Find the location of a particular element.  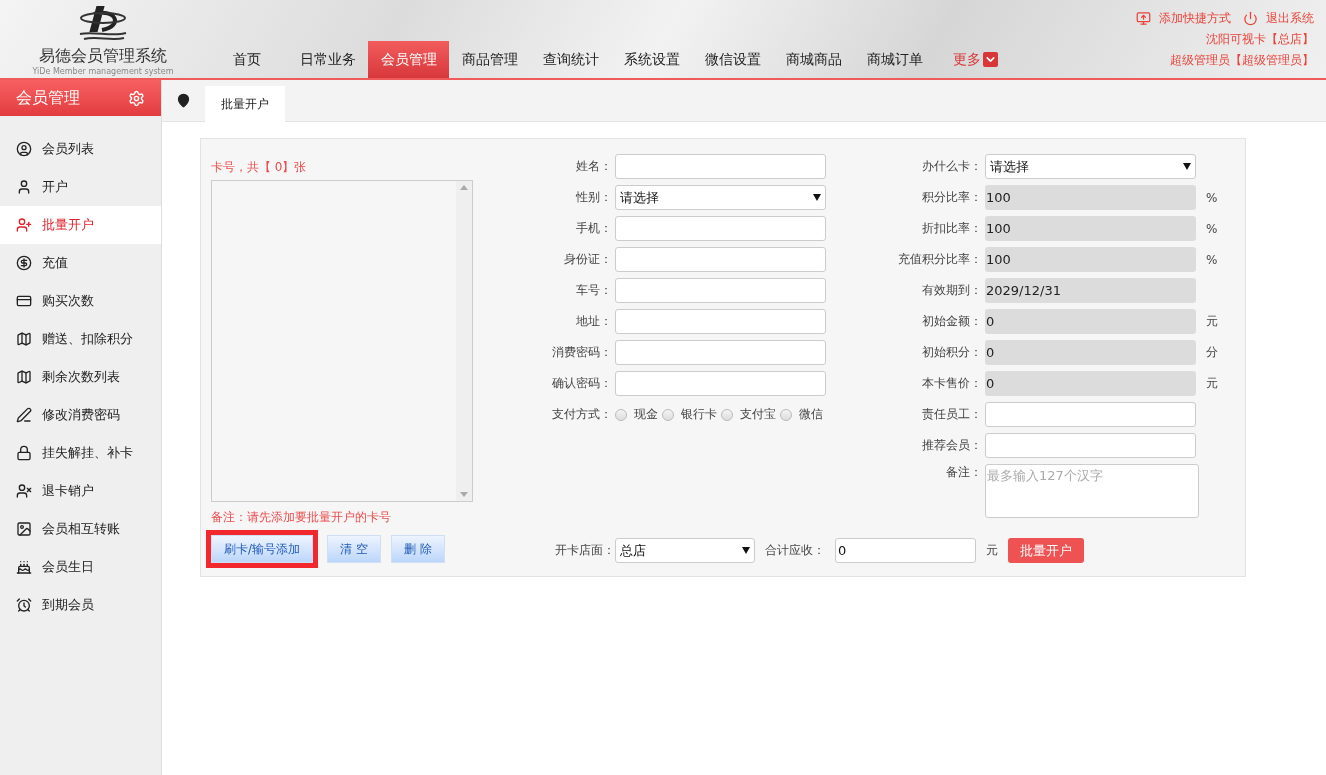

field-label: 充值积分比率： is located at coordinates (940, 259).